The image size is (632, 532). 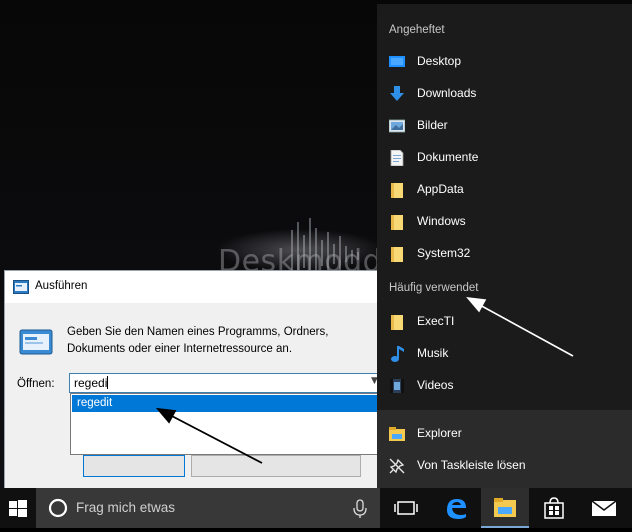 What do you see at coordinates (439, 433) in the screenshot?
I see `jumplist-item-label: Explorer` at bounding box center [439, 433].